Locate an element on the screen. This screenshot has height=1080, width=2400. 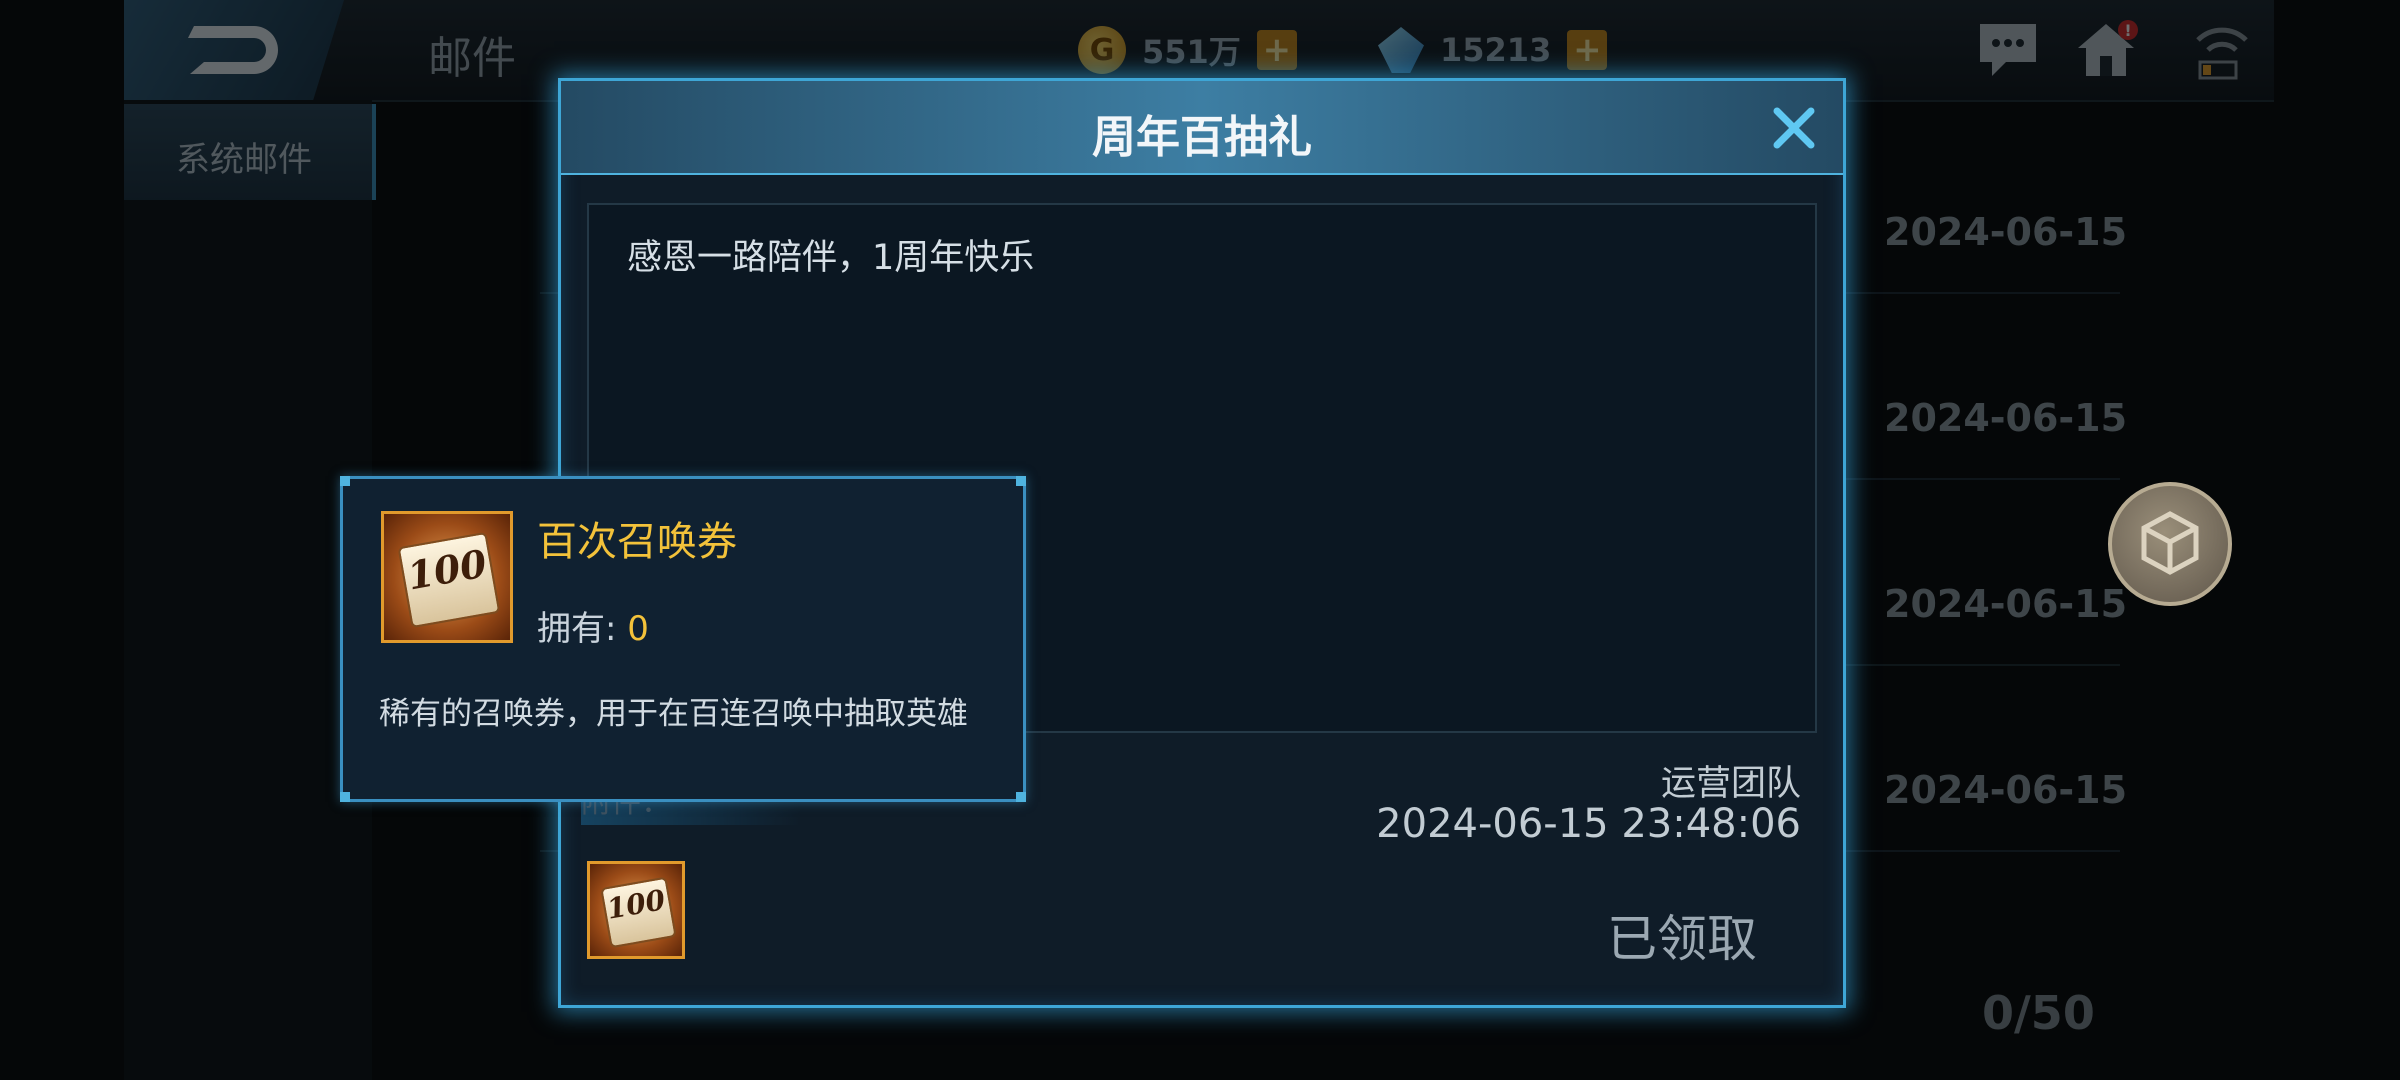
mail-count: 0/50 is located at coordinates (2038, 1013).